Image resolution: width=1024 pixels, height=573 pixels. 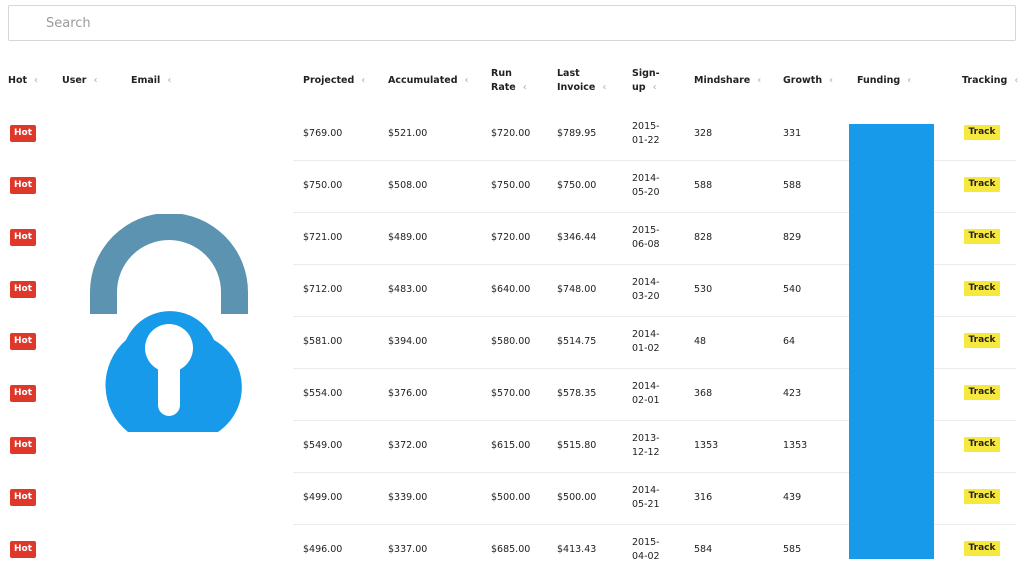 I want to click on cell-run-rate: $720.00, so click(x=511, y=133).